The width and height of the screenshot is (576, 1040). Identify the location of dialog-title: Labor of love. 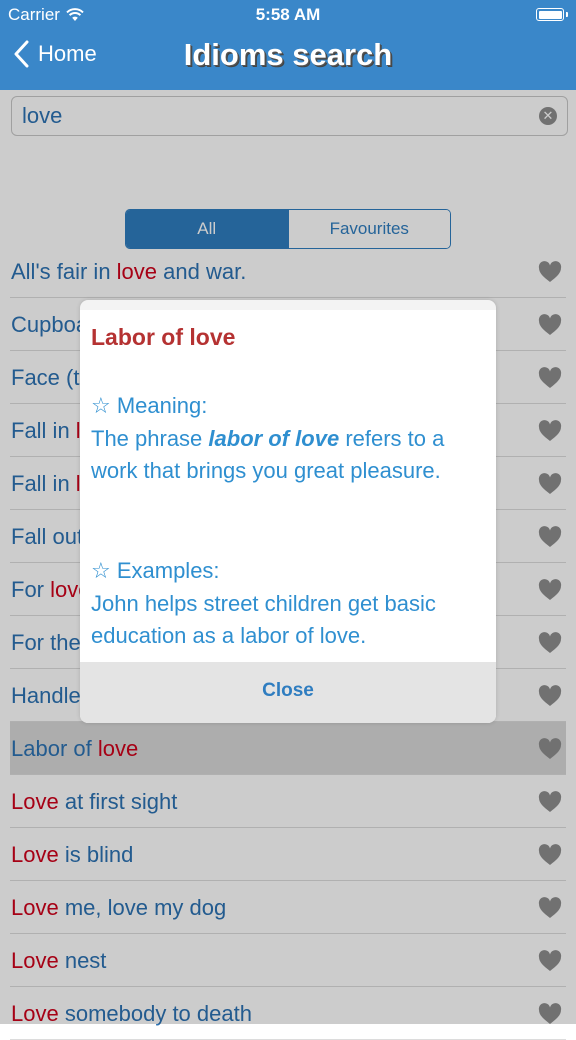
(163, 337).